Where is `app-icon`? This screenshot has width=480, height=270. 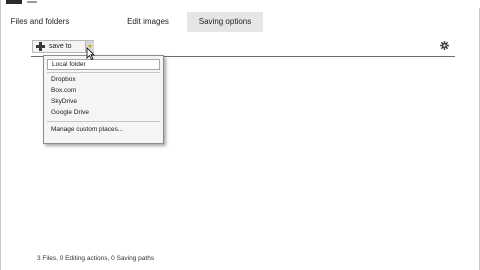 app-icon is located at coordinates (14, 2).